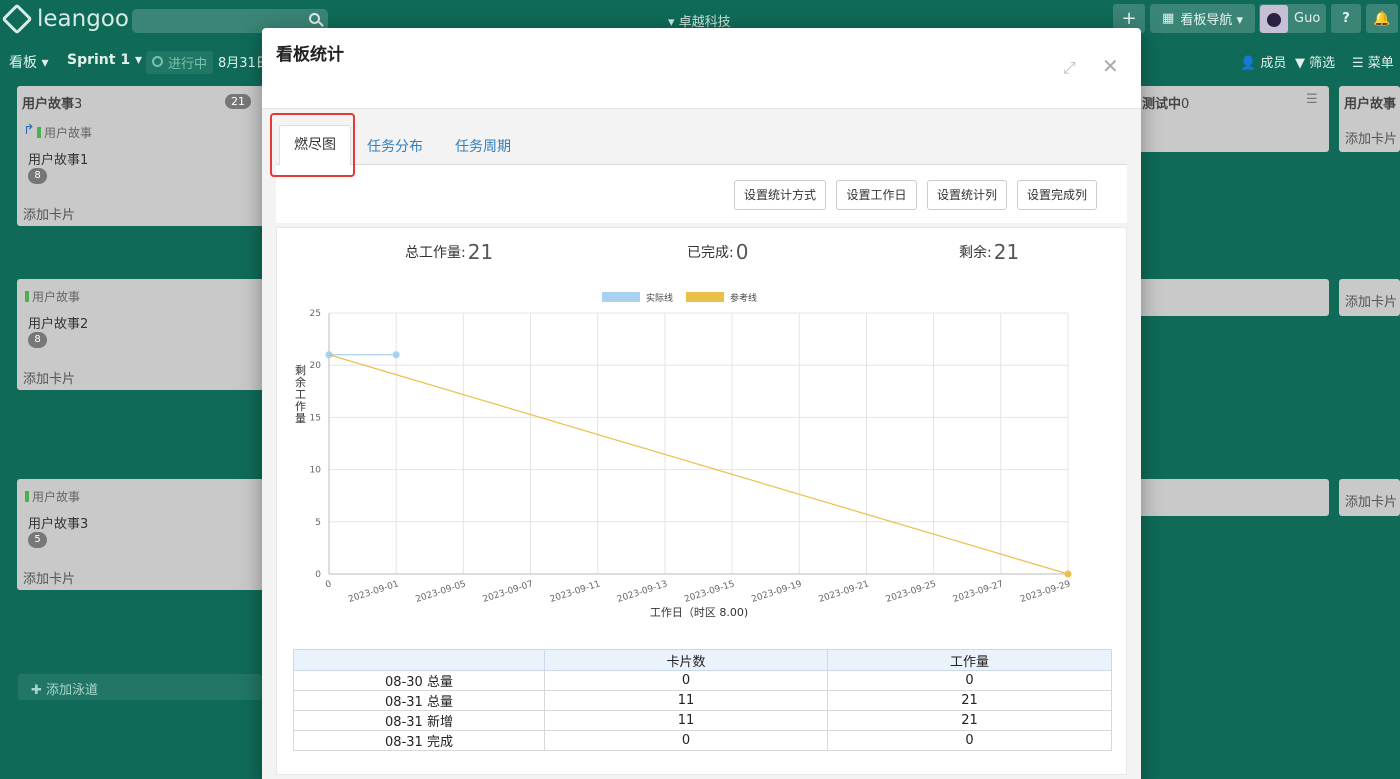 The image size is (1400, 779). Describe the element at coordinates (58, 158) in the screenshot. I see `card-title: 用户故事1` at that location.